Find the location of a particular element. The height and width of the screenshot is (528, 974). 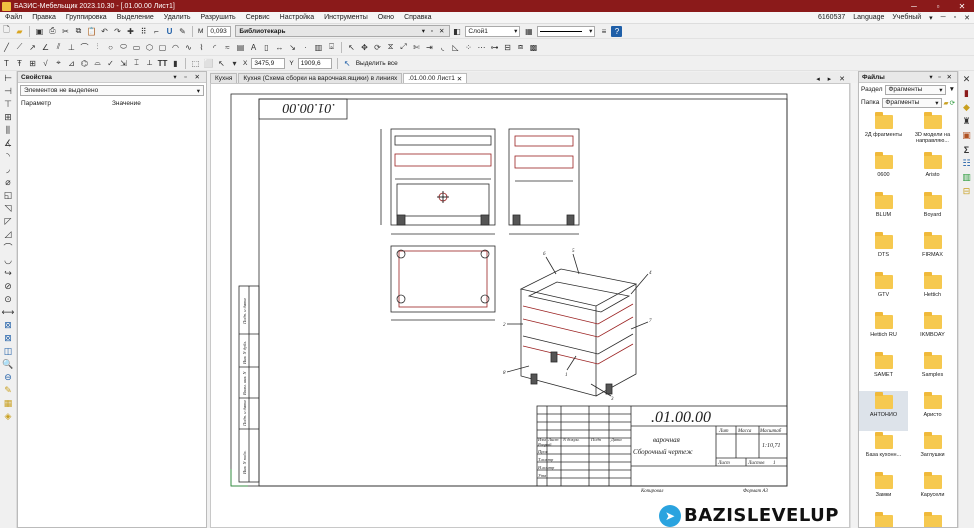

axis-icon: ⟂ is located at coordinates (149, 63).